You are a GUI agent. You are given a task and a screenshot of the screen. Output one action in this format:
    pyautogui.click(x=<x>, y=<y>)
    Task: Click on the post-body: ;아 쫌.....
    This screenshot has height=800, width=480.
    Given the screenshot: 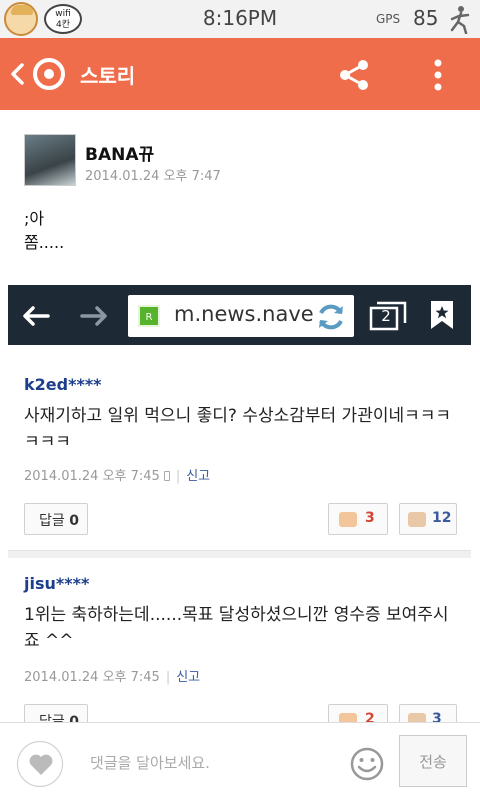 What is the action you would take?
    pyautogui.click(x=44, y=231)
    